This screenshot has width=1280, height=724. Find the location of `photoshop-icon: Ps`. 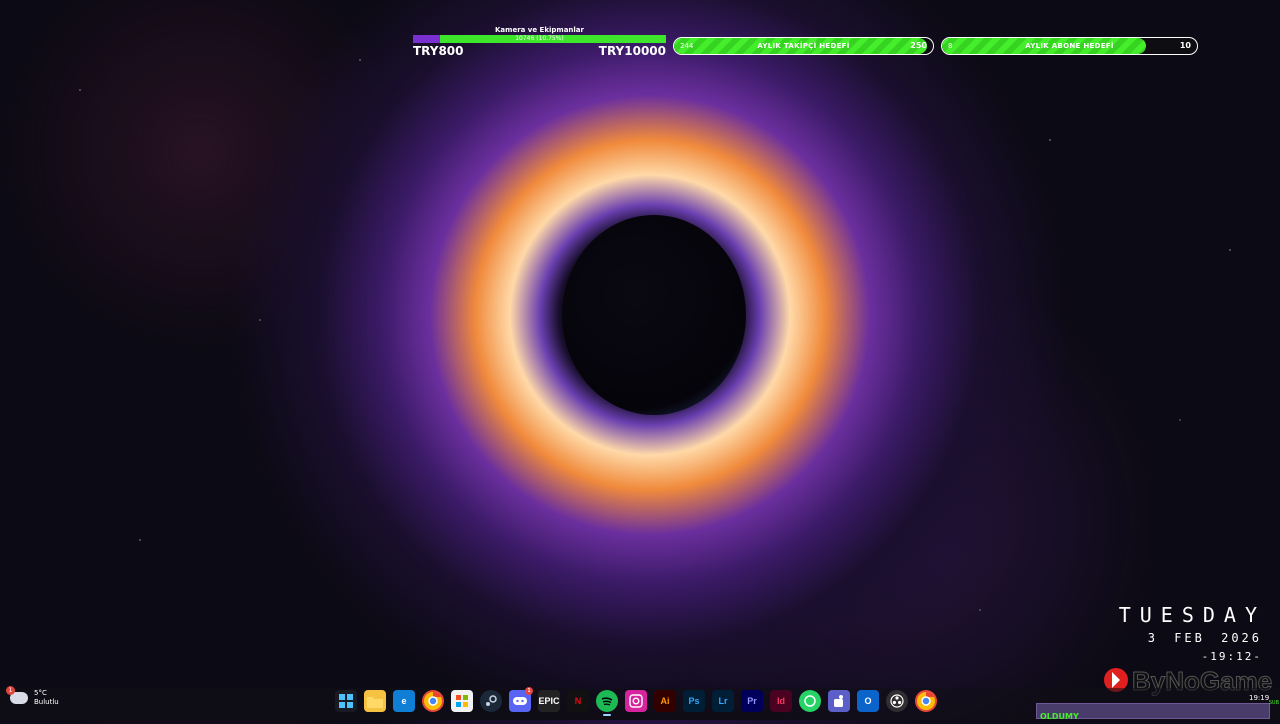

photoshop-icon: Ps is located at coordinates (694, 701).